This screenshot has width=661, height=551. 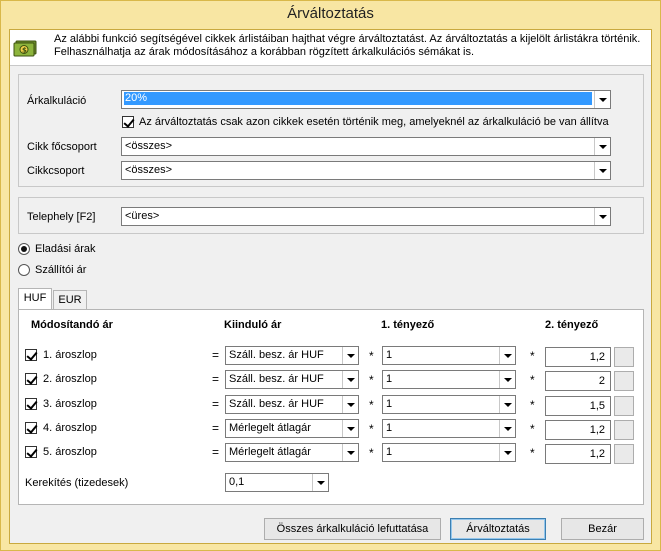 What do you see at coordinates (24, 270) in the screenshot?
I see `radio-szallitoi-ar` at bounding box center [24, 270].